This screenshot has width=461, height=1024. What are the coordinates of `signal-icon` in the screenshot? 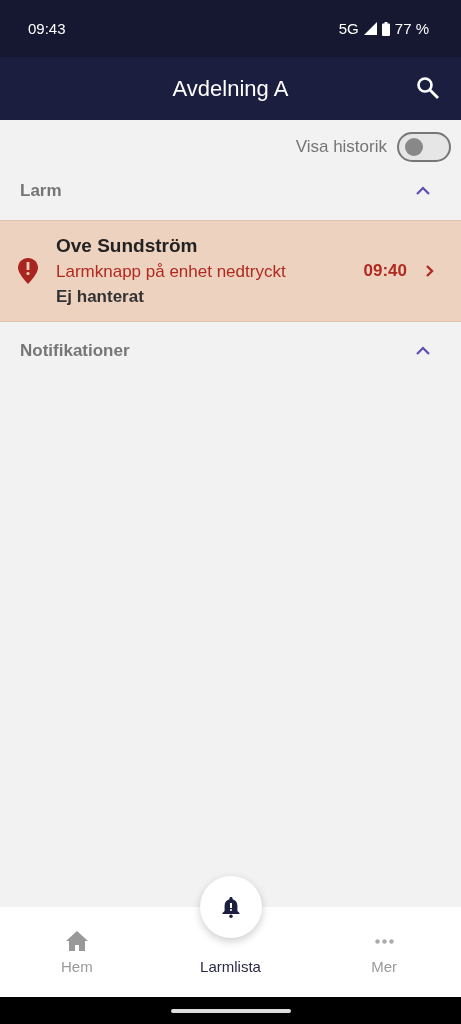 It's located at (370, 28).